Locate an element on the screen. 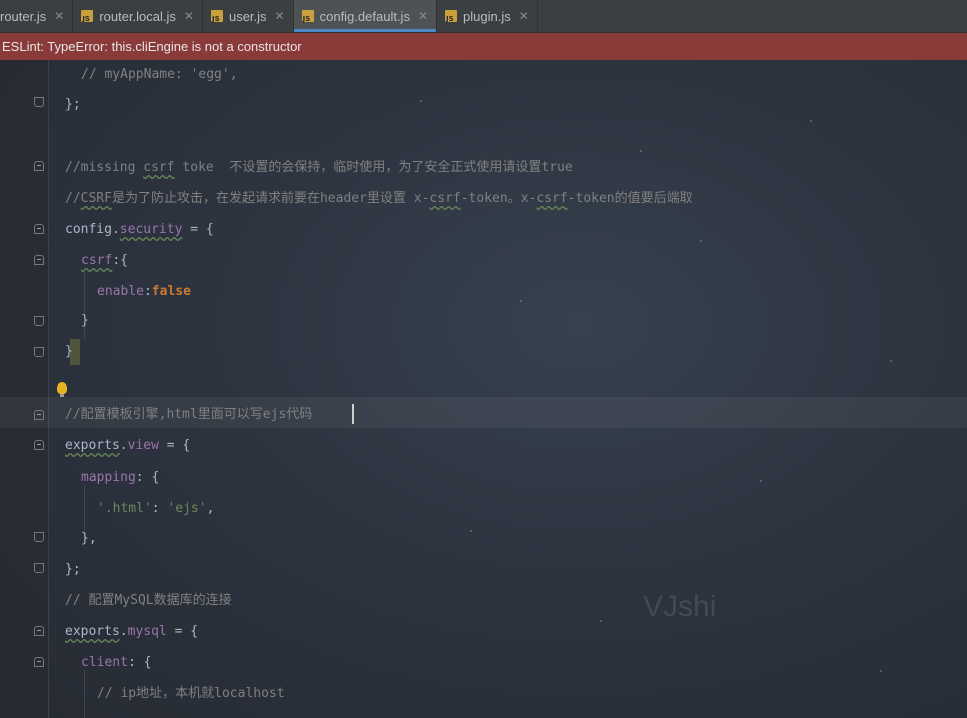  code-token: 'ejs' is located at coordinates (187, 508).